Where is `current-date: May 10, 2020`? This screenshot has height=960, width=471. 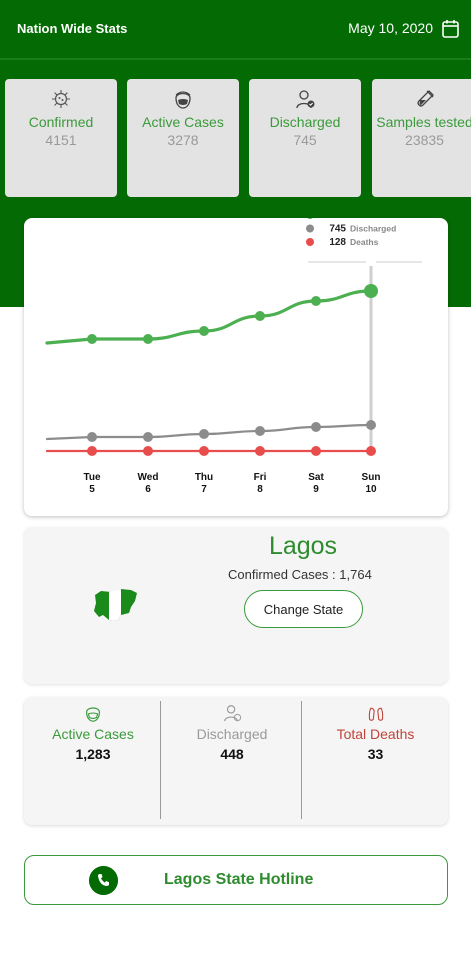 current-date: May 10, 2020 is located at coordinates (390, 28).